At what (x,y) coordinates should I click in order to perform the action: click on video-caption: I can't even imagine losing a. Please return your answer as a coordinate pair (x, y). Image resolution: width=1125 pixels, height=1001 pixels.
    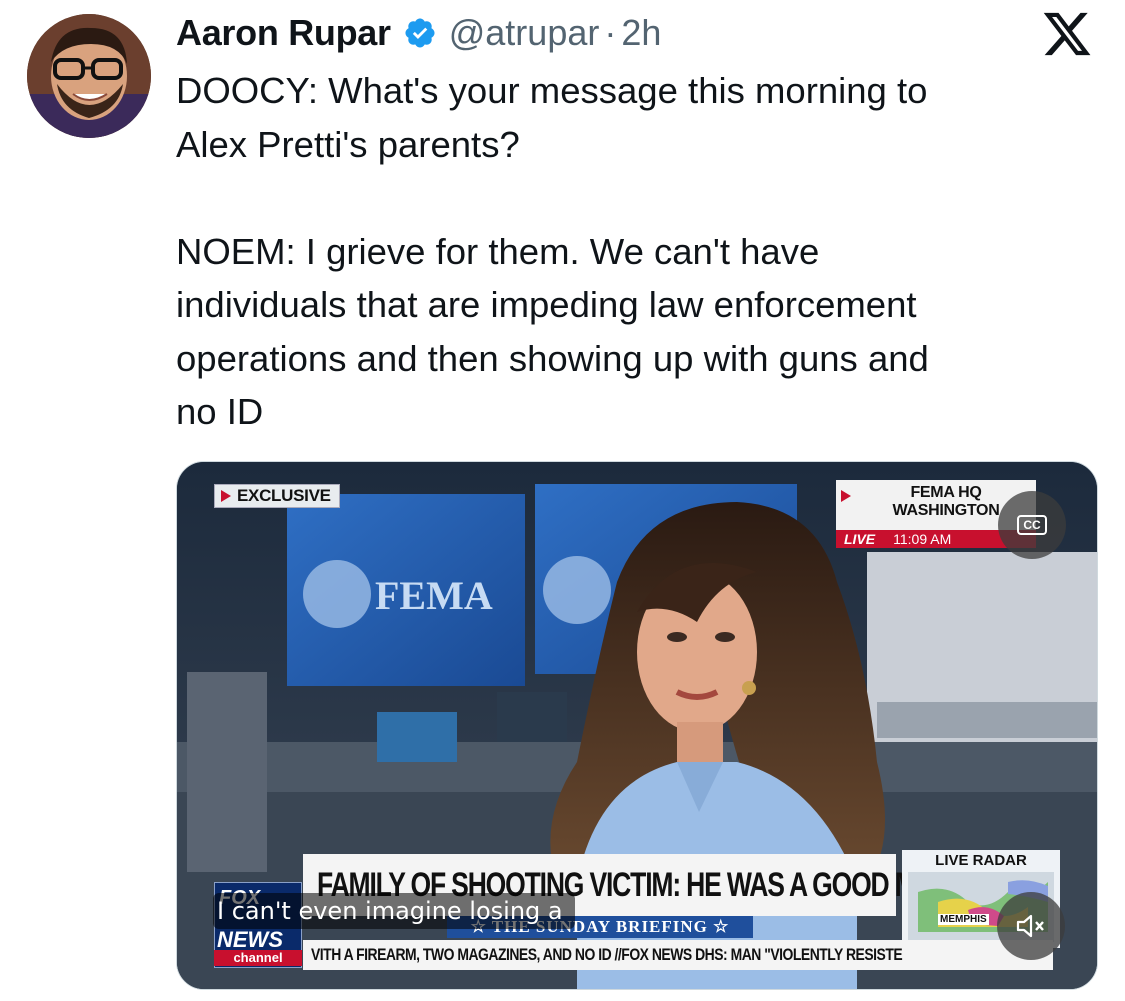
    Looking at the image, I should click on (394, 911).